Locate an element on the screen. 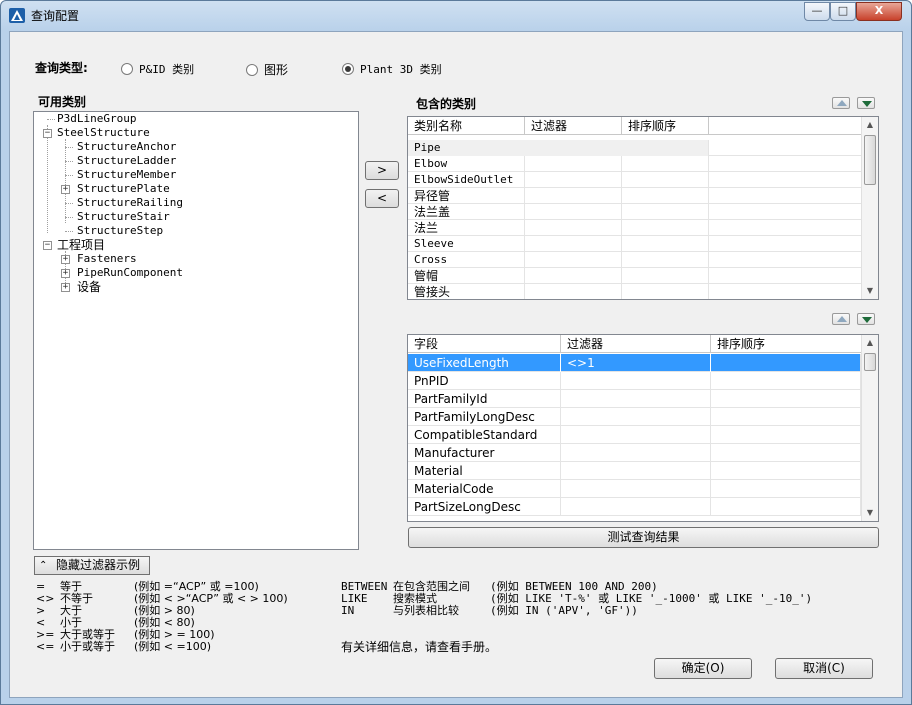 The image size is (912, 705). table-row: 管帽 is located at coordinates (634, 276).